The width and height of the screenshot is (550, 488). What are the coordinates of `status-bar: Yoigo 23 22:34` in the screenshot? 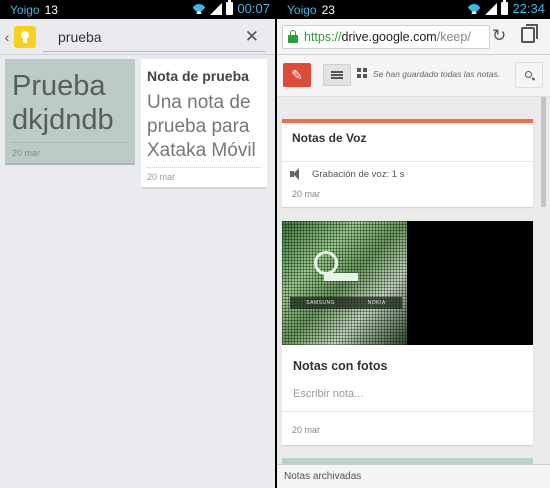 It's located at (413, 9).